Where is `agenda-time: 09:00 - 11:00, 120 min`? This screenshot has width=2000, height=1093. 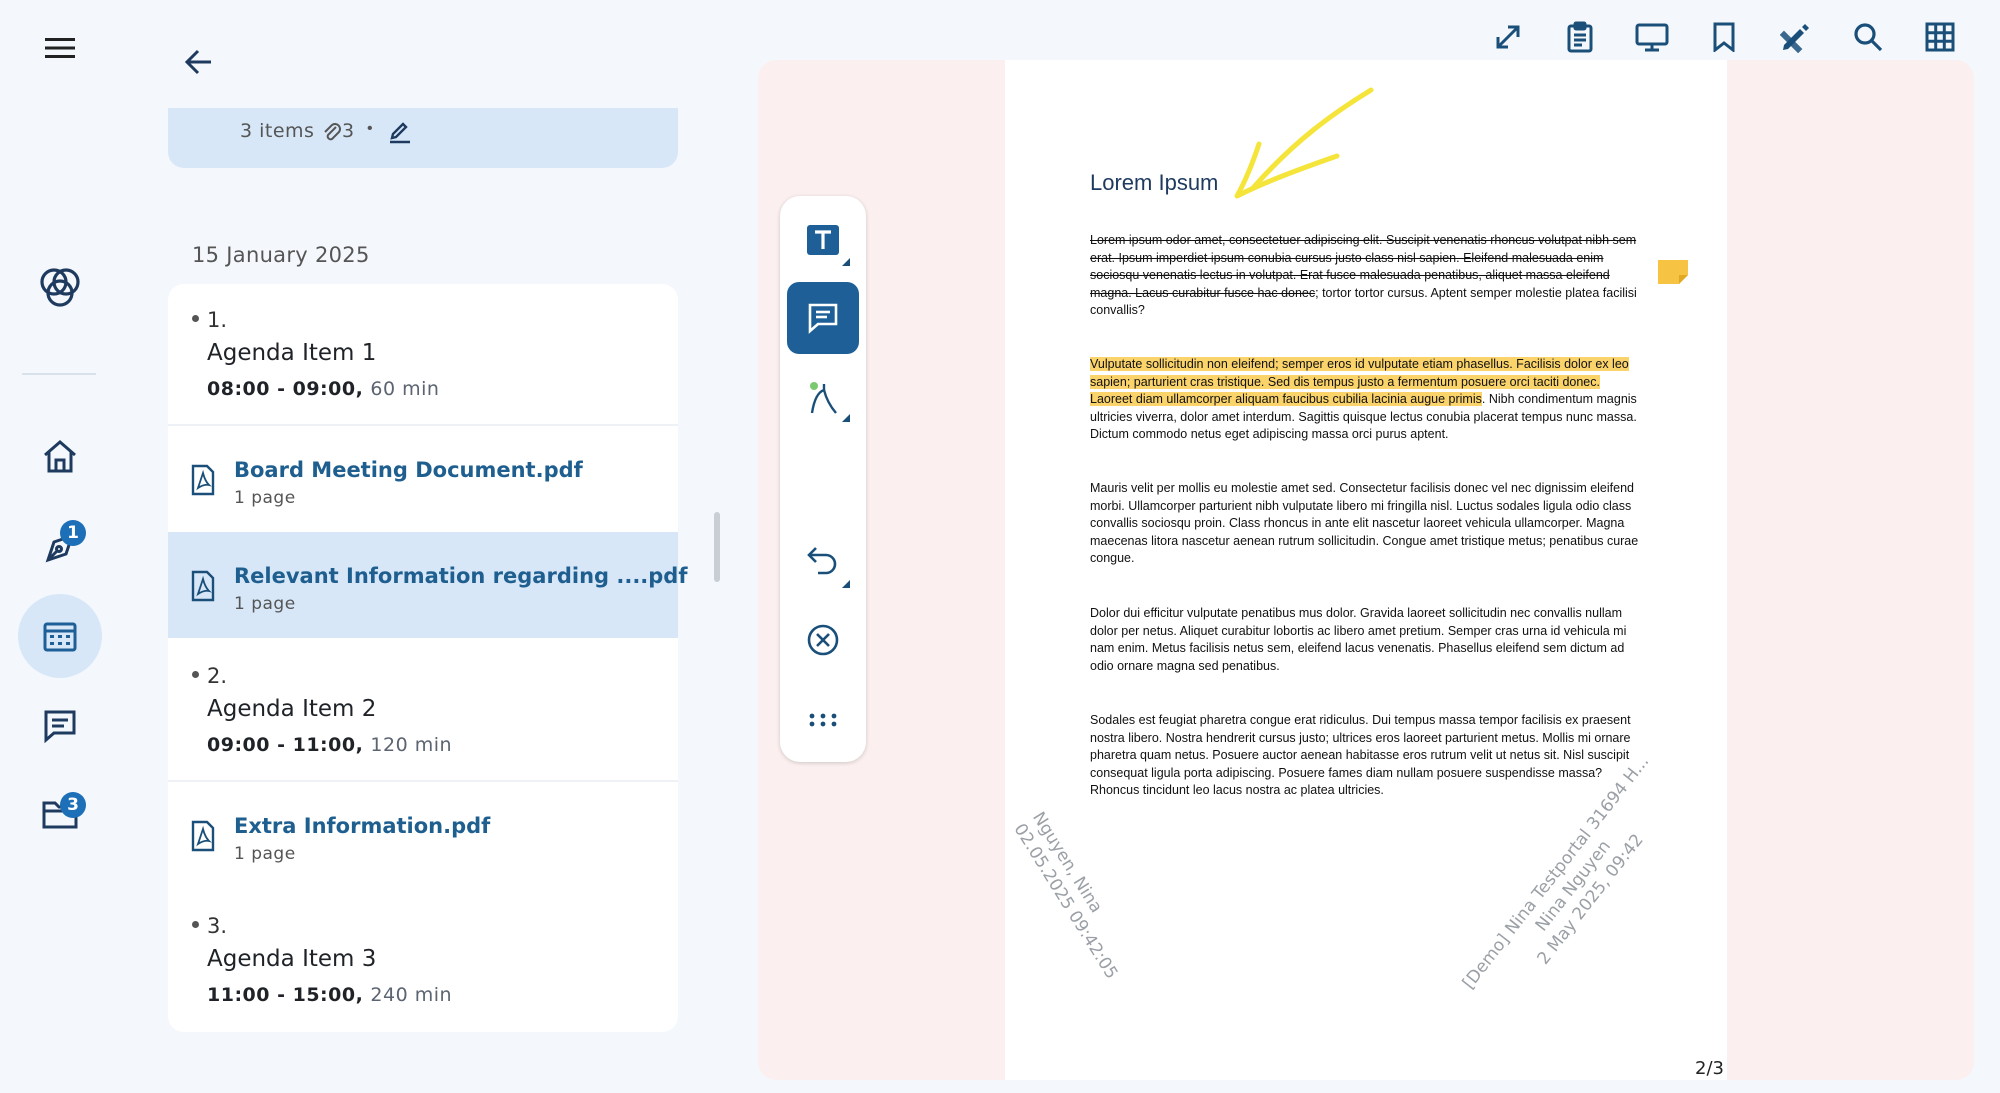
agenda-time: 09:00 - 11:00, 120 min is located at coordinates (330, 745).